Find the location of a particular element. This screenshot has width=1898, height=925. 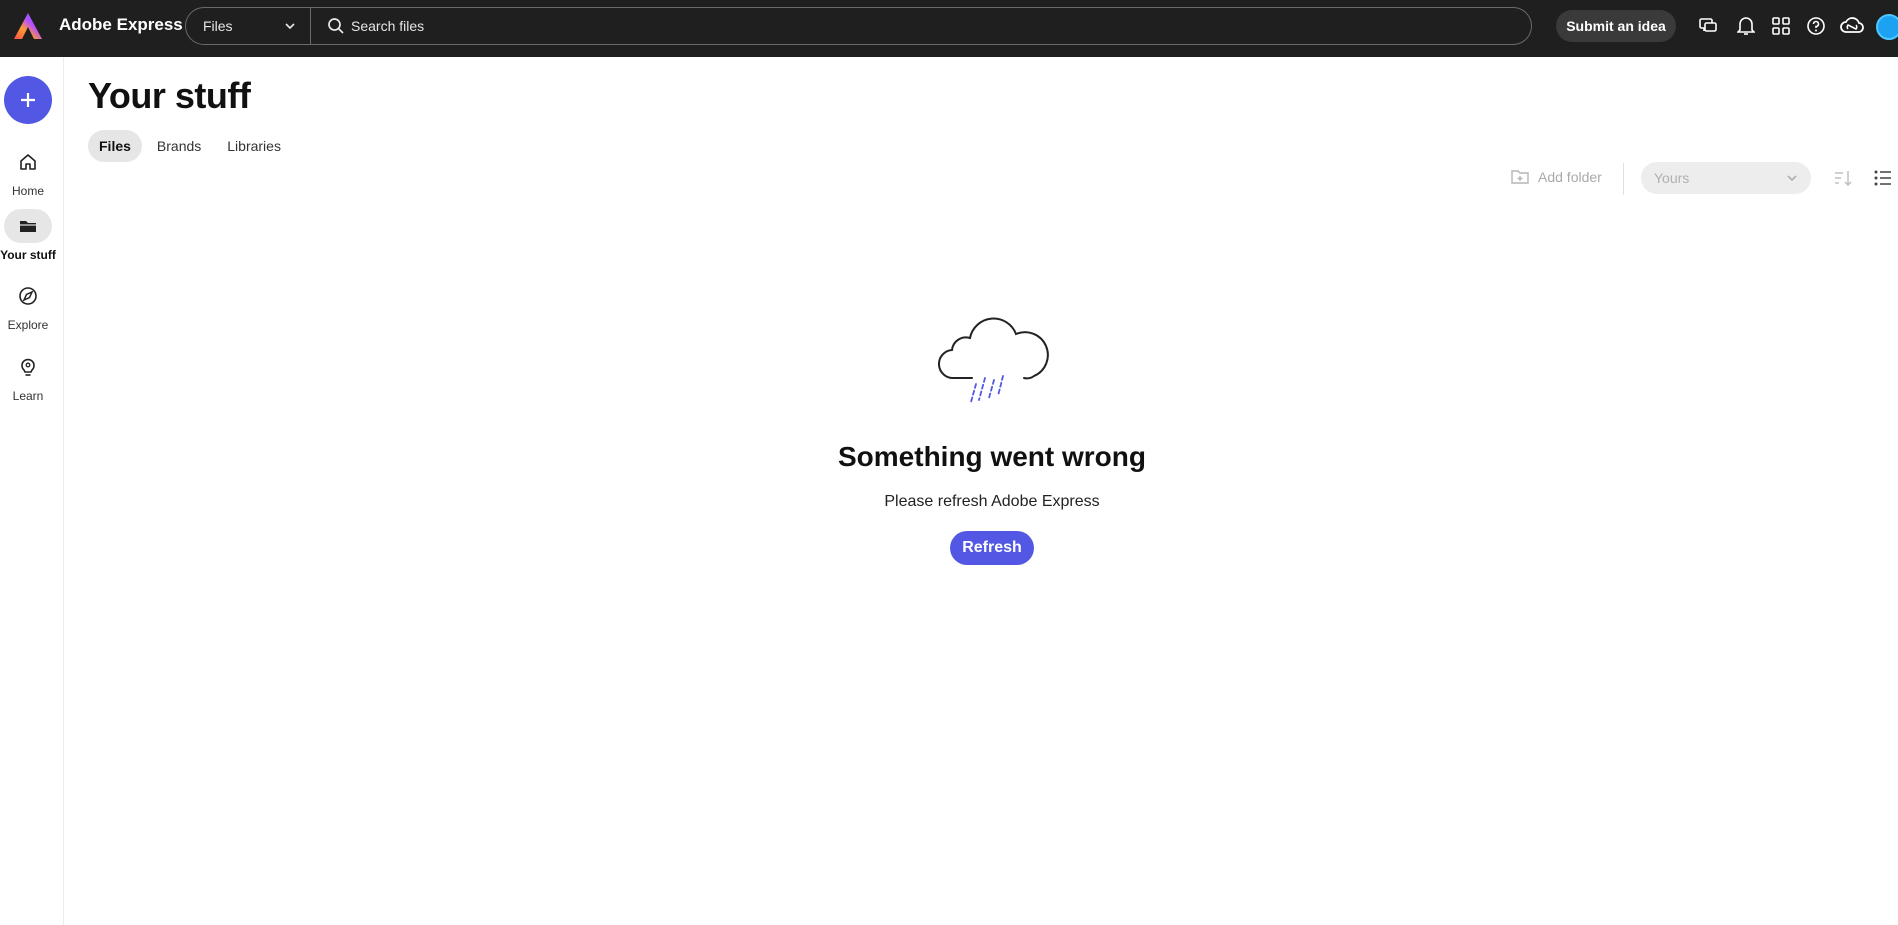

search-input is located at coordinates (901, 26).